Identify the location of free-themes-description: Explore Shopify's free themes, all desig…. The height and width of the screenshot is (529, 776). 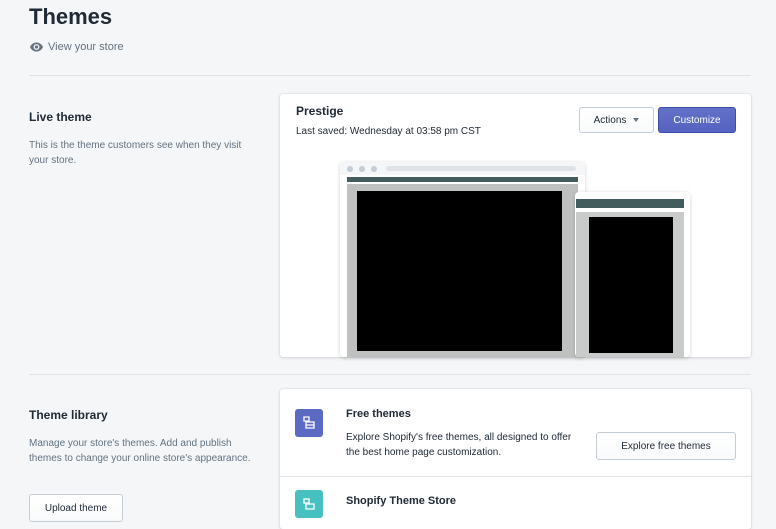
(459, 445).